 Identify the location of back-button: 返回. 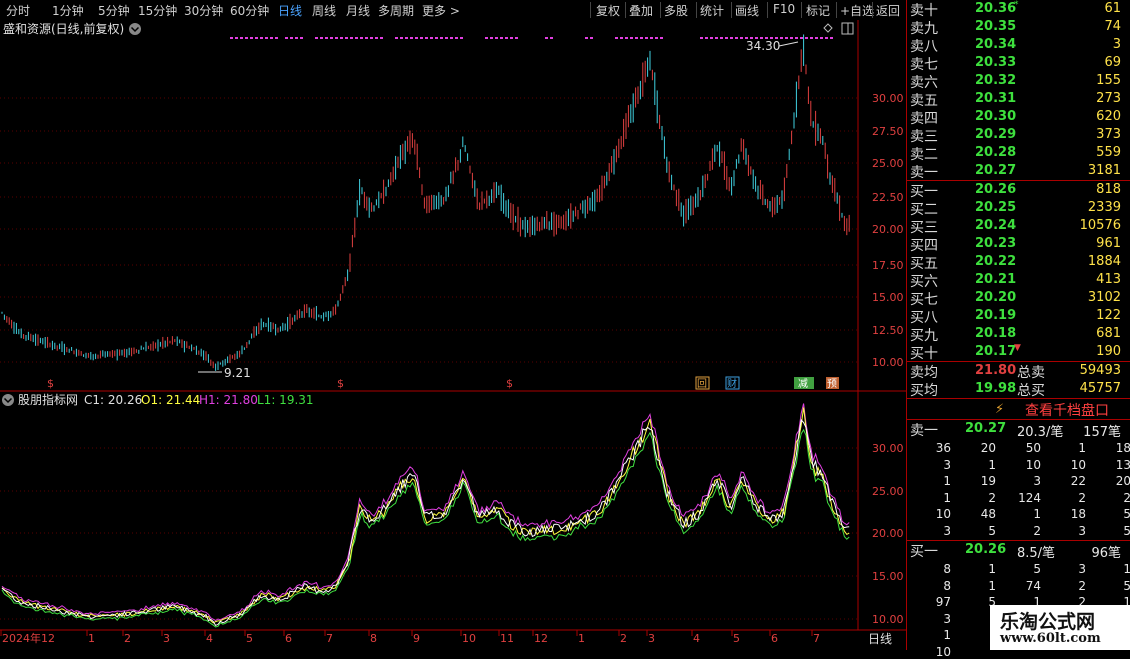
(888, 10).